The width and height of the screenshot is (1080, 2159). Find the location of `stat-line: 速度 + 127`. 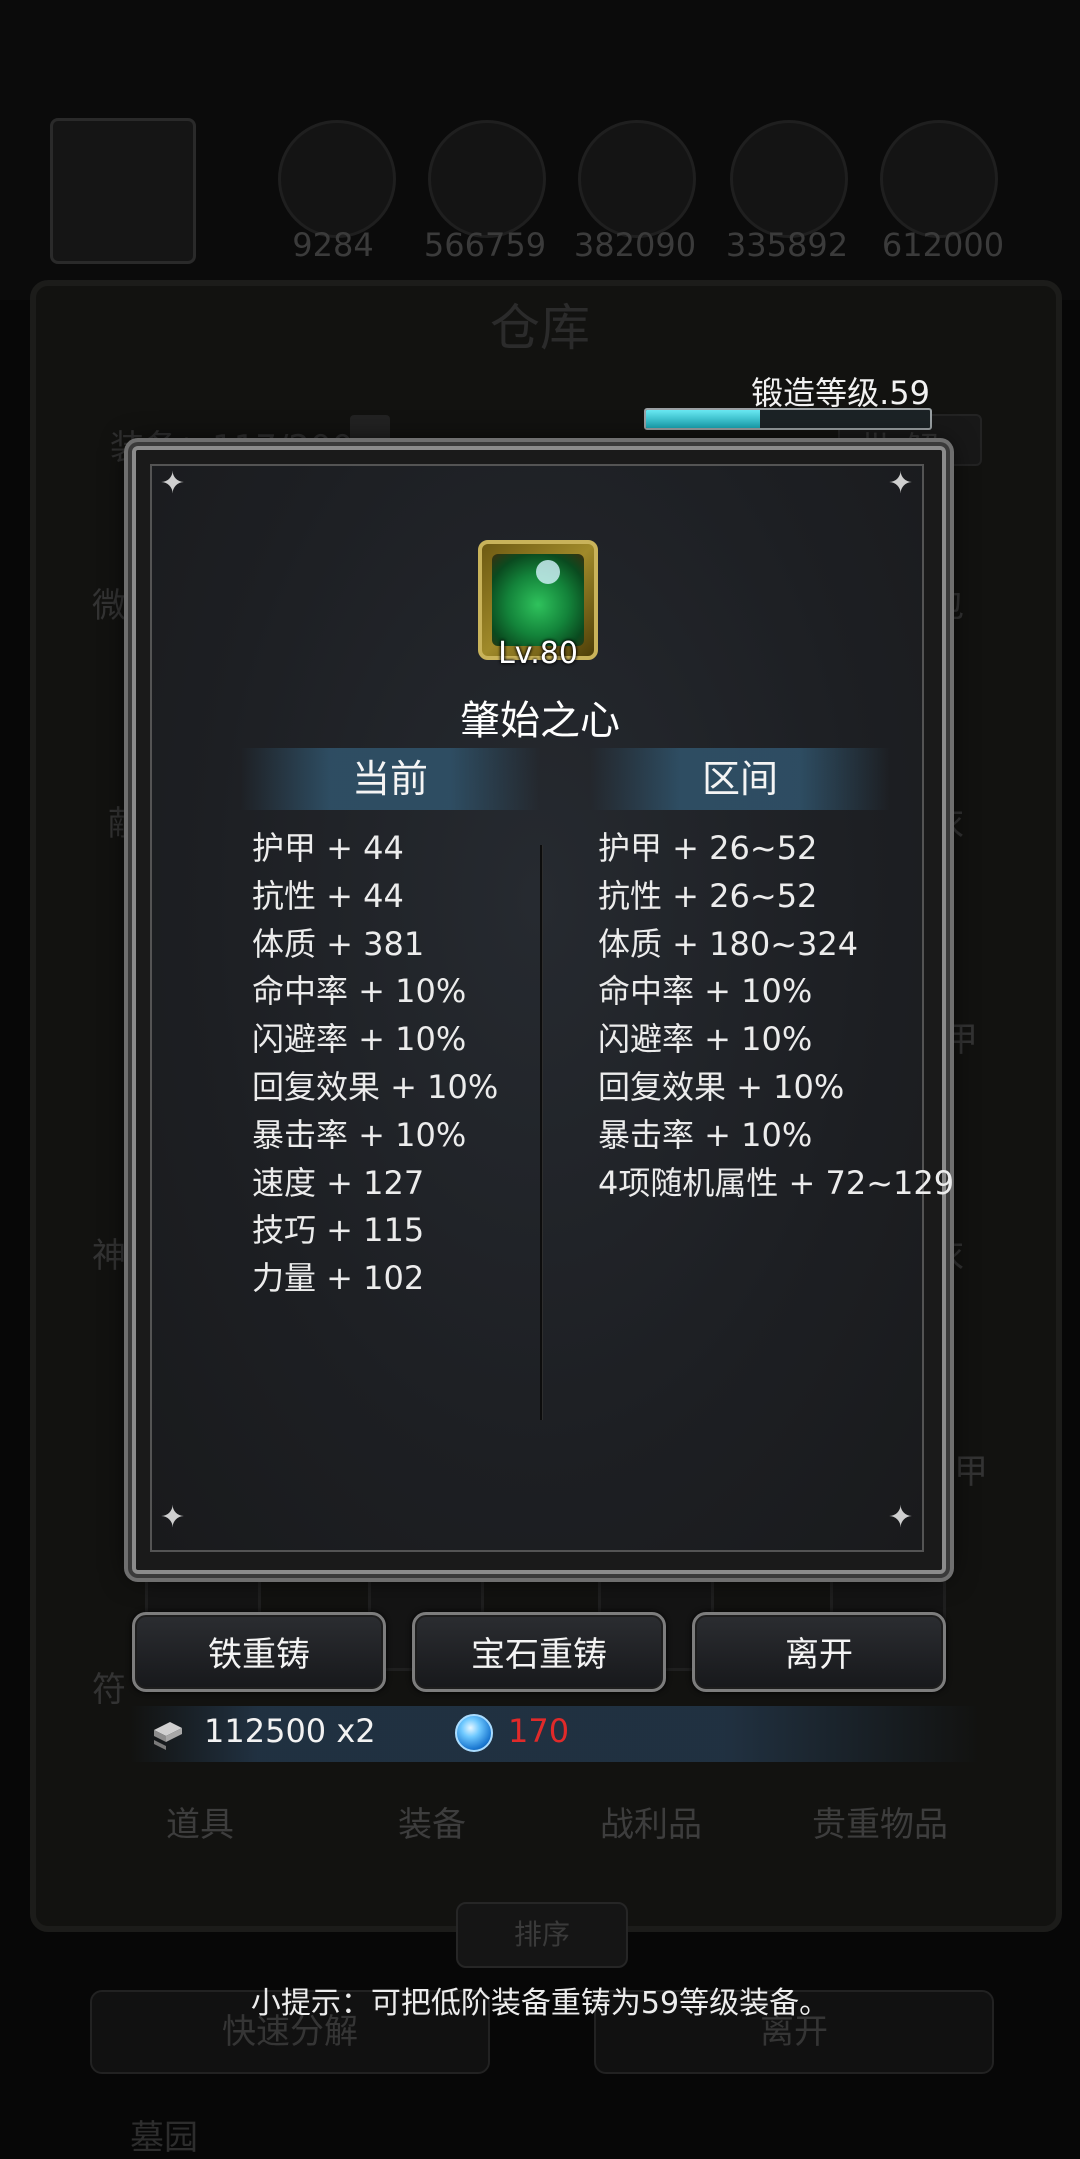

stat-line: 速度 + 127 is located at coordinates (338, 1182).